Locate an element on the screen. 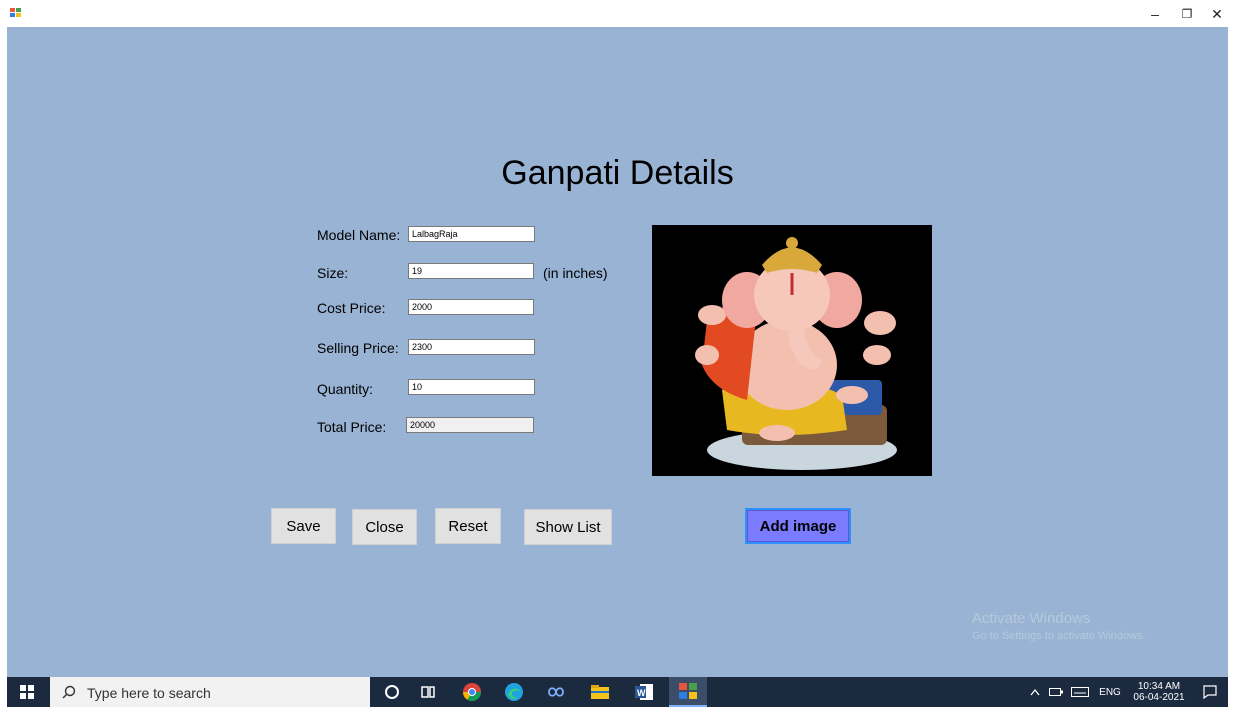  ganpati-idol-image is located at coordinates (792, 350).